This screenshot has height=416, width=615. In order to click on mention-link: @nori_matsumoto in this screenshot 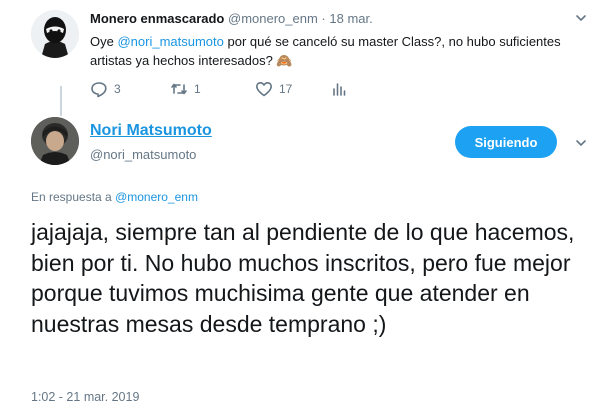, I will do `click(170, 41)`.